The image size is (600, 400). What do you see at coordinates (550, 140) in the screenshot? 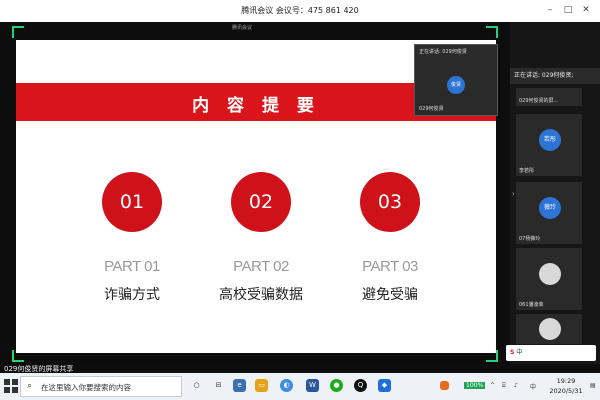
I see `avatar: 若彤` at bounding box center [550, 140].